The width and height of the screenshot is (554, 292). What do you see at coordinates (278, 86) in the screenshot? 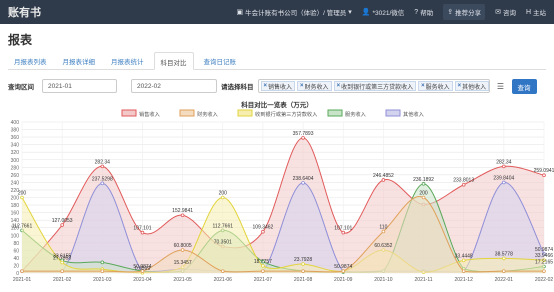
I see `subject-tag: × 销售收入` at bounding box center [278, 86].